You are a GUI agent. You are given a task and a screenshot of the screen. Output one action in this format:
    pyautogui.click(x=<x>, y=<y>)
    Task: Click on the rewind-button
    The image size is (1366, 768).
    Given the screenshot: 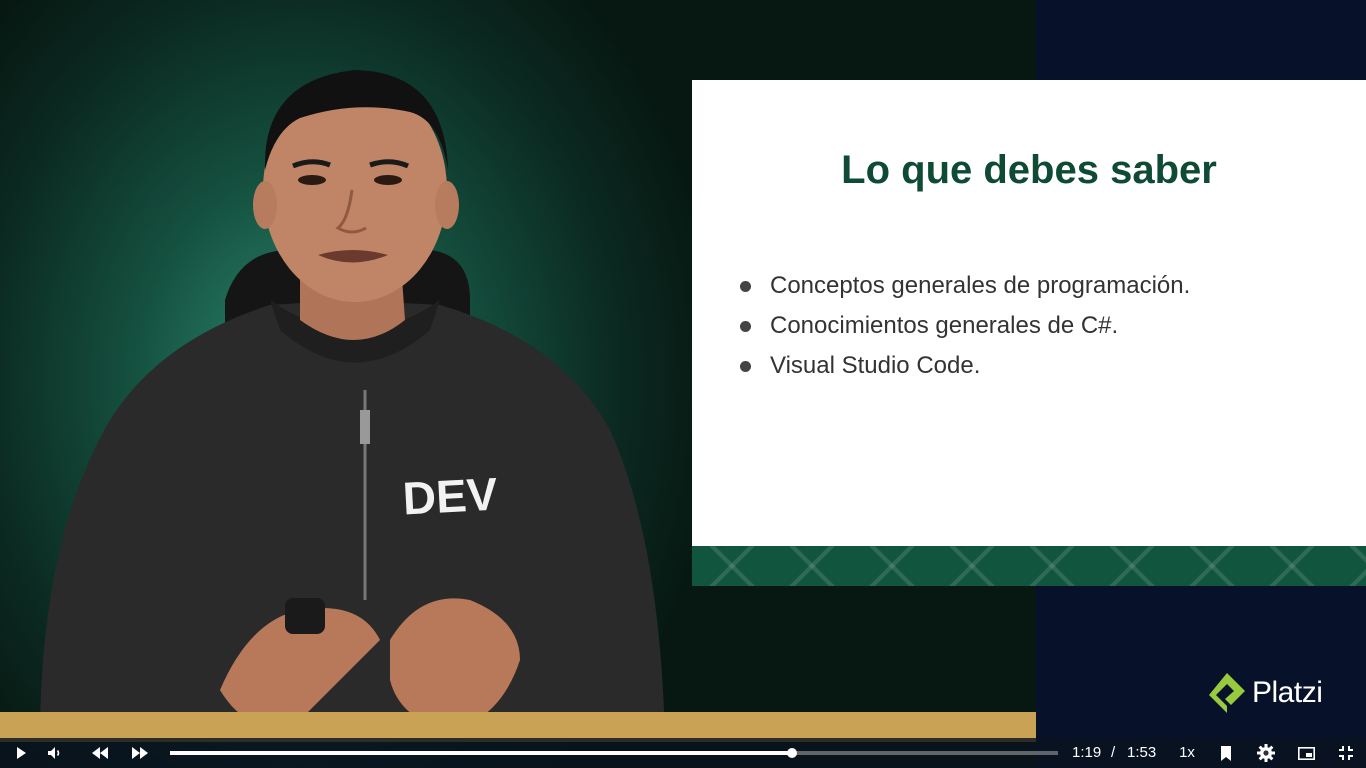 What is the action you would take?
    pyautogui.click(x=100, y=753)
    